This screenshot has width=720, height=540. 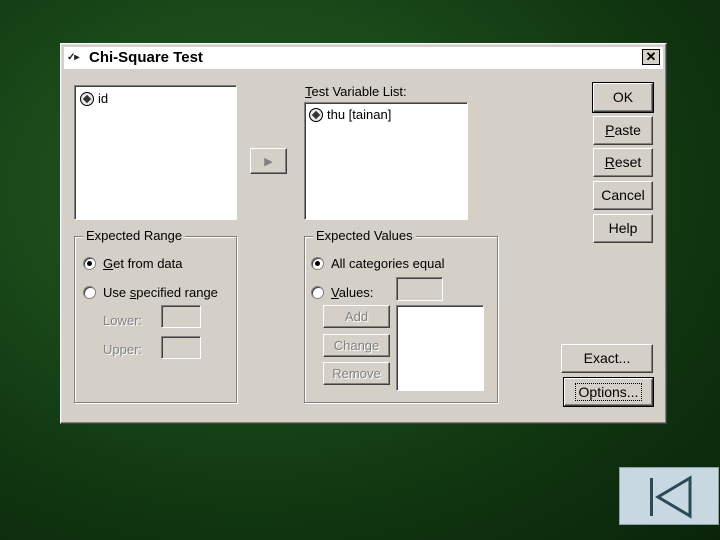 I want to click on change-button: Change, so click(x=356, y=345).